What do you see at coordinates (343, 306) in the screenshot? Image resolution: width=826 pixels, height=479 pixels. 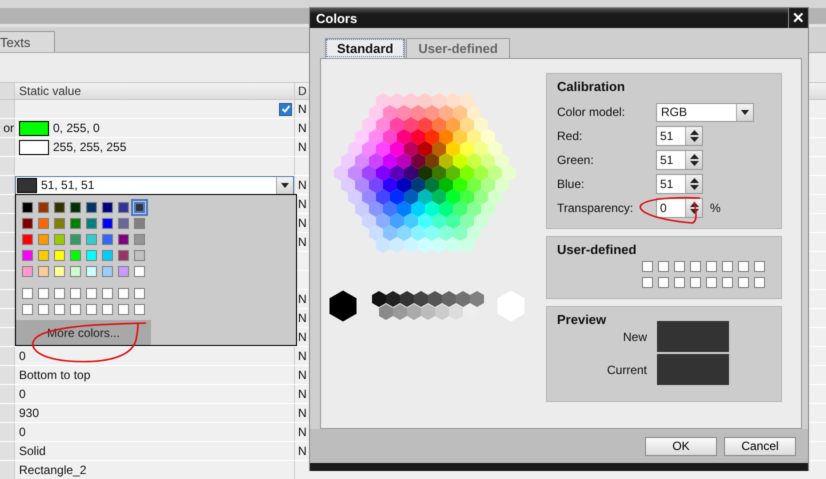 I see `hexagon-swatch` at bounding box center [343, 306].